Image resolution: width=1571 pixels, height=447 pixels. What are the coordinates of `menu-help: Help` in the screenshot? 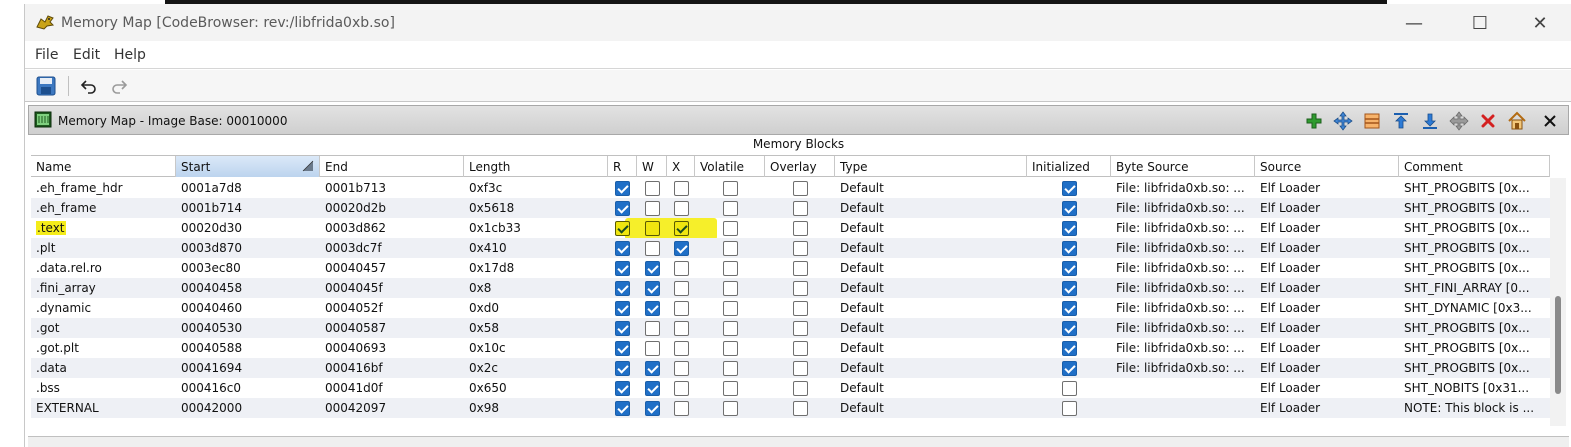 It's located at (130, 55).